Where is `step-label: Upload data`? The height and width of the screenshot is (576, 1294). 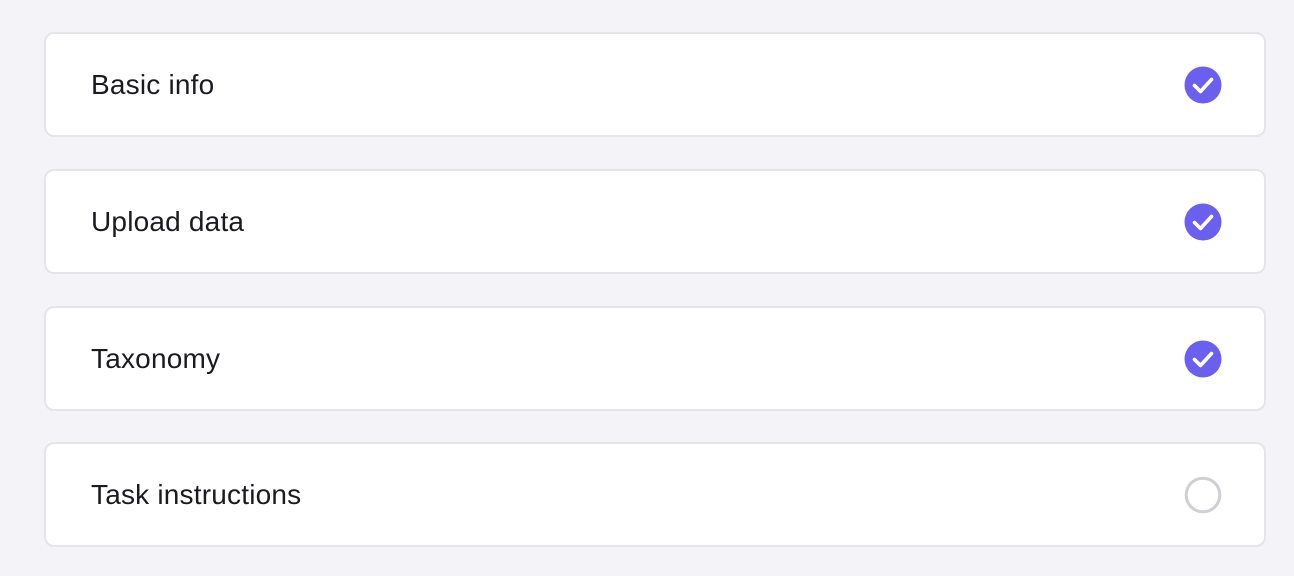 step-label: Upload data is located at coordinates (168, 221).